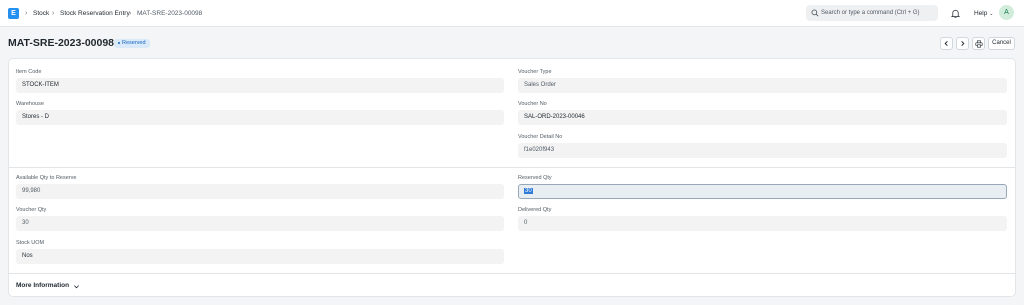  What do you see at coordinates (981, 13) in the screenshot?
I see `help-label: Help` at bounding box center [981, 13].